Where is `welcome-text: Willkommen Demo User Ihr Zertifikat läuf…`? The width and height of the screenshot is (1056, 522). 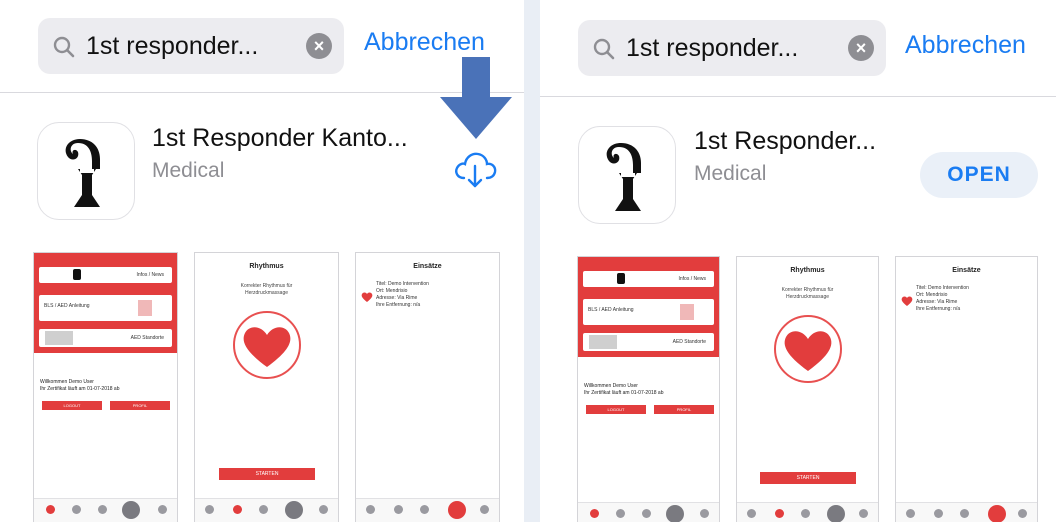 welcome-text: Willkommen Demo User Ihr Zertifikat läuf… is located at coordinates (80, 386).